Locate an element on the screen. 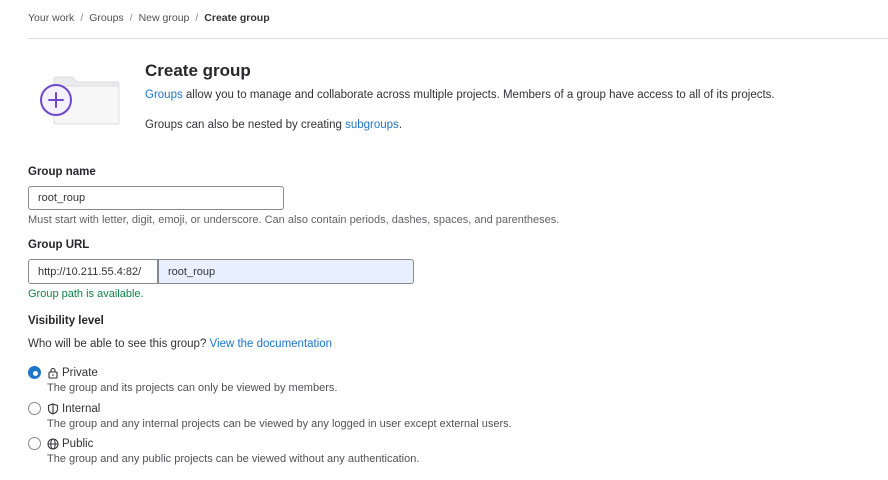  group-name-input is located at coordinates (156, 198).